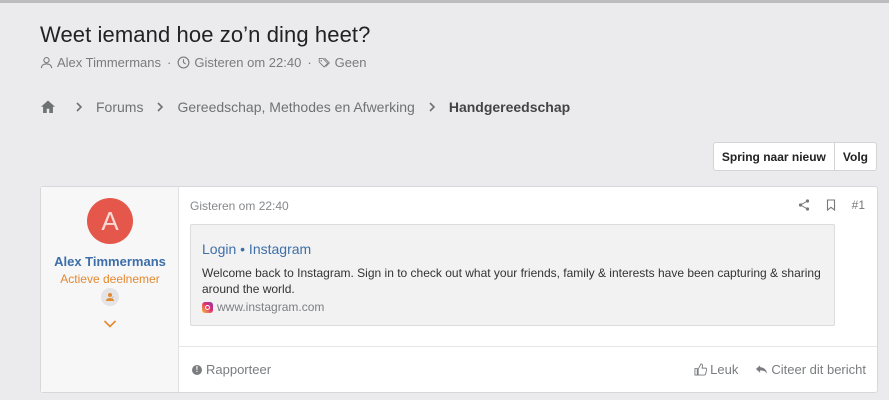  What do you see at coordinates (295, 107) in the screenshot?
I see `breadcrumb-category: Gereedschap, Methodes en Afwerking` at bounding box center [295, 107].